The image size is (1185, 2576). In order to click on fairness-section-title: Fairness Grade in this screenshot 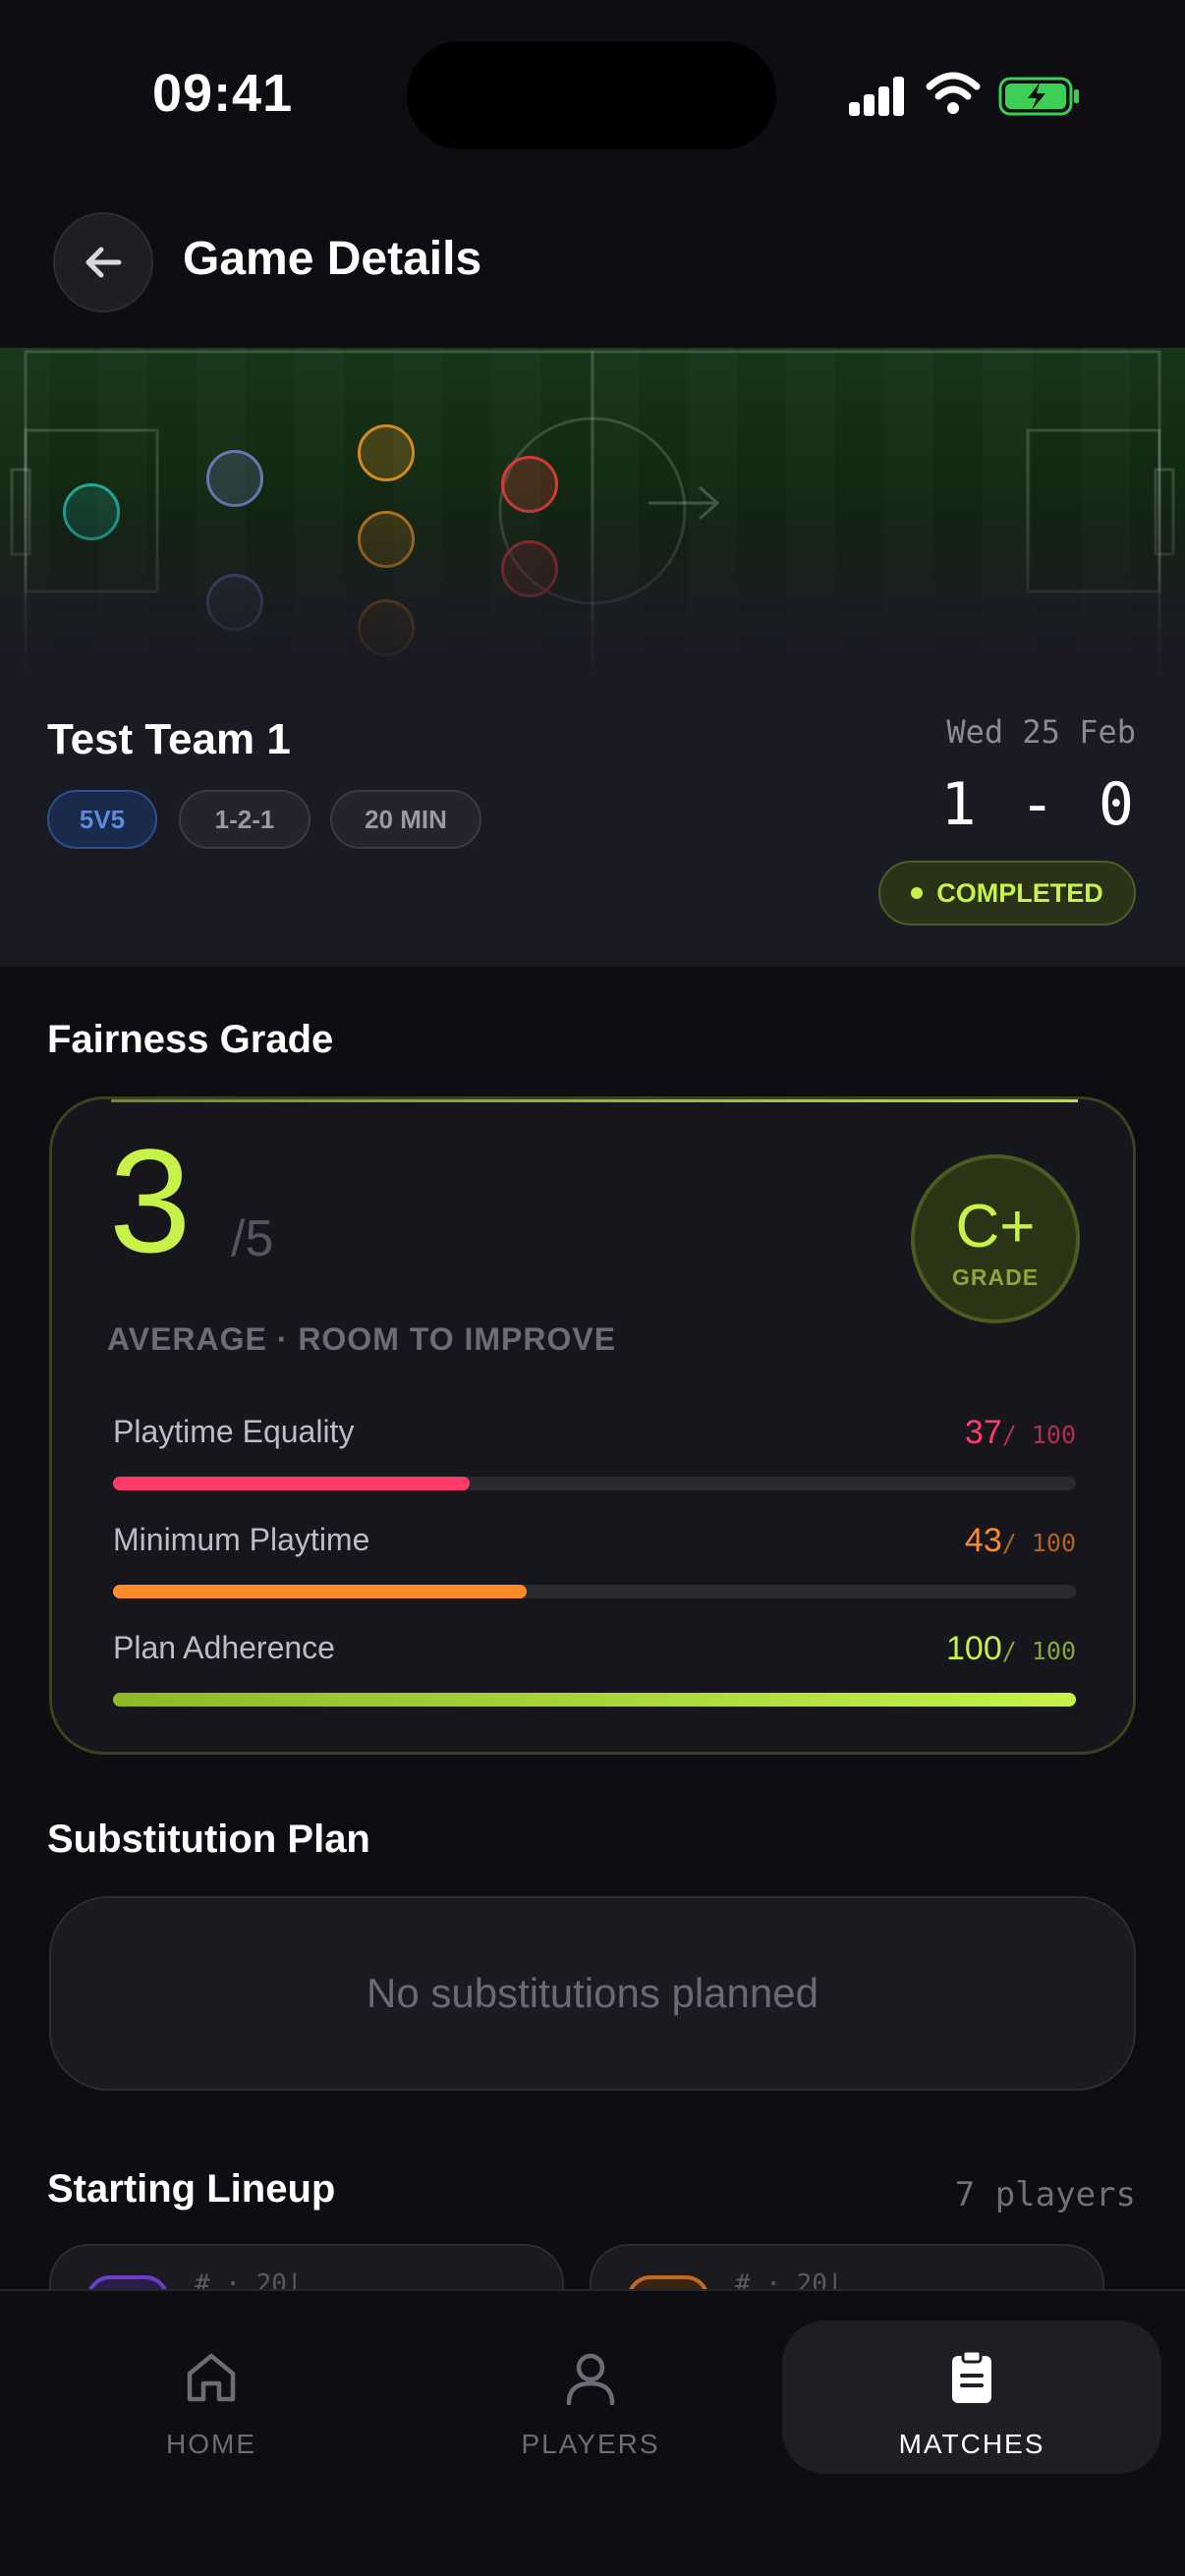, I will do `click(191, 1039)`.